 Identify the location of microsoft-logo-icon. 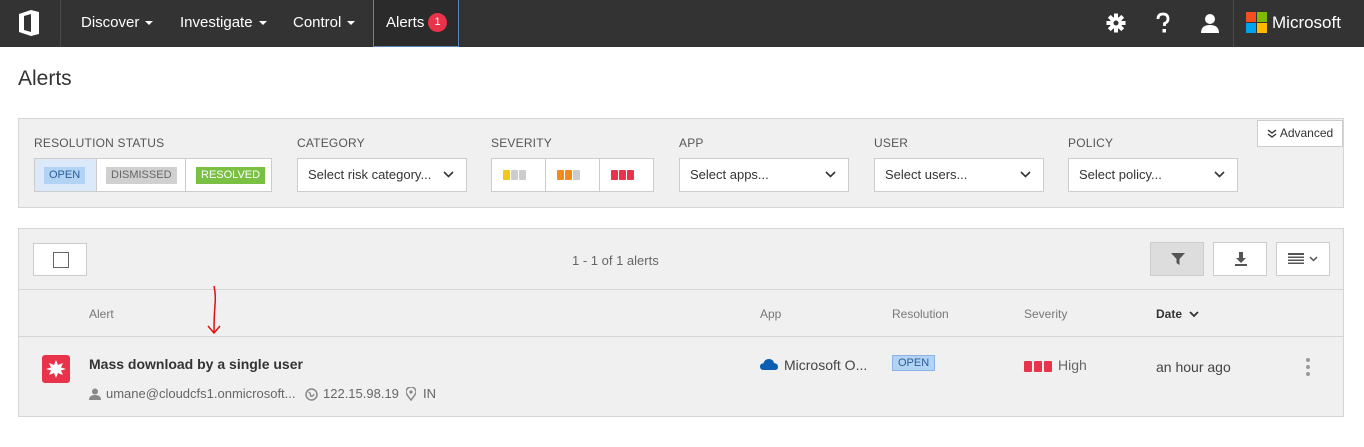
(1256, 22).